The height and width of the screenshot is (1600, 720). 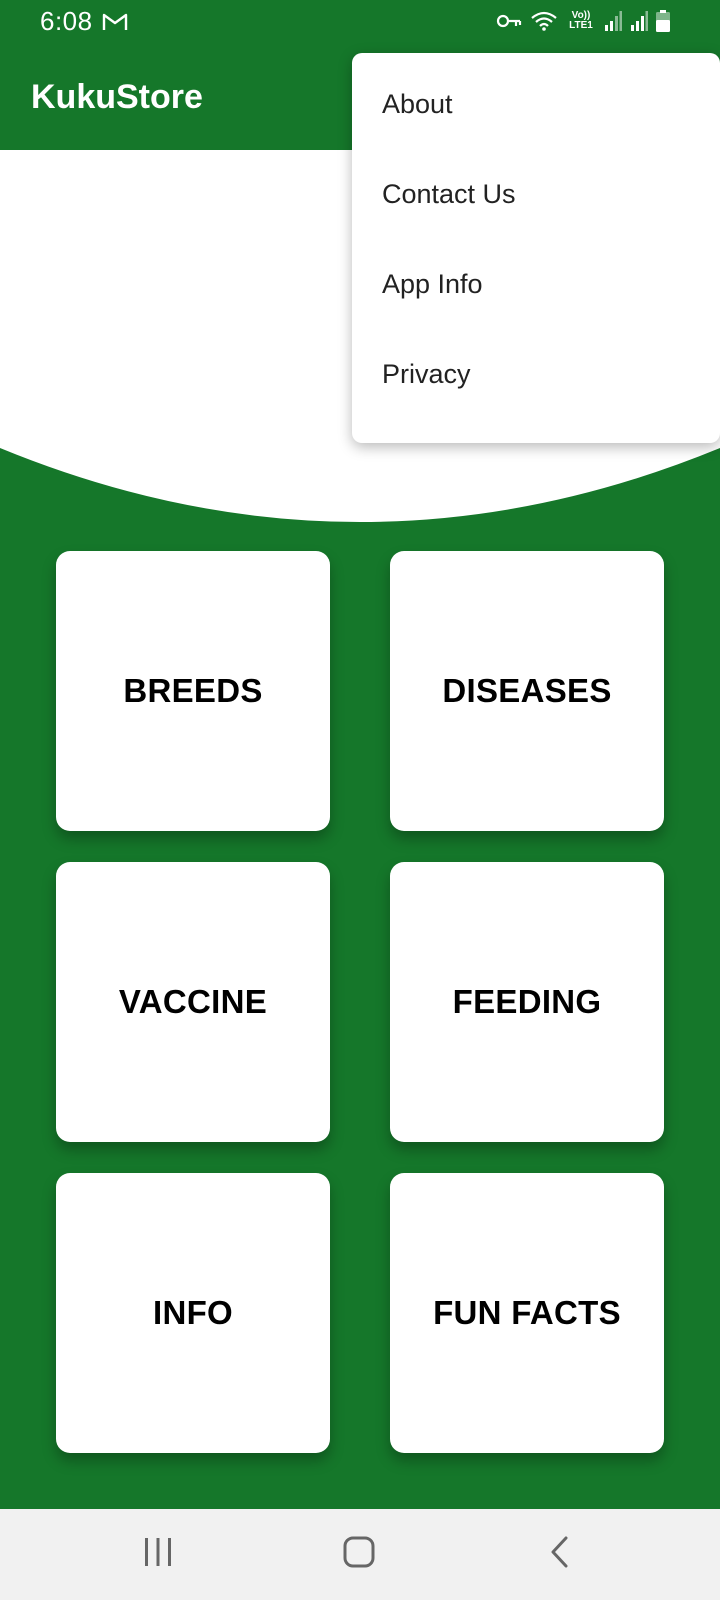 What do you see at coordinates (115, 24) in the screenshot?
I see `gmail-icon` at bounding box center [115, 24].